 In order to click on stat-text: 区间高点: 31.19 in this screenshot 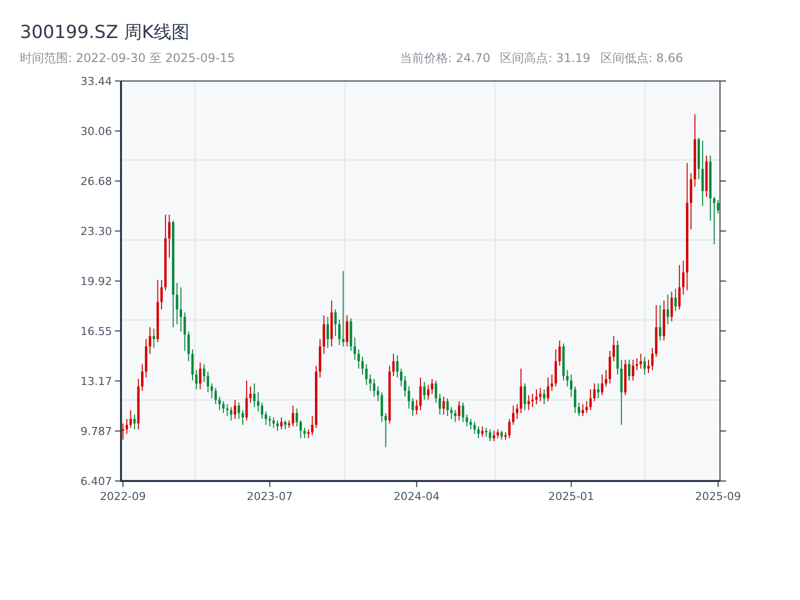, I will do `click(545, 58)`.